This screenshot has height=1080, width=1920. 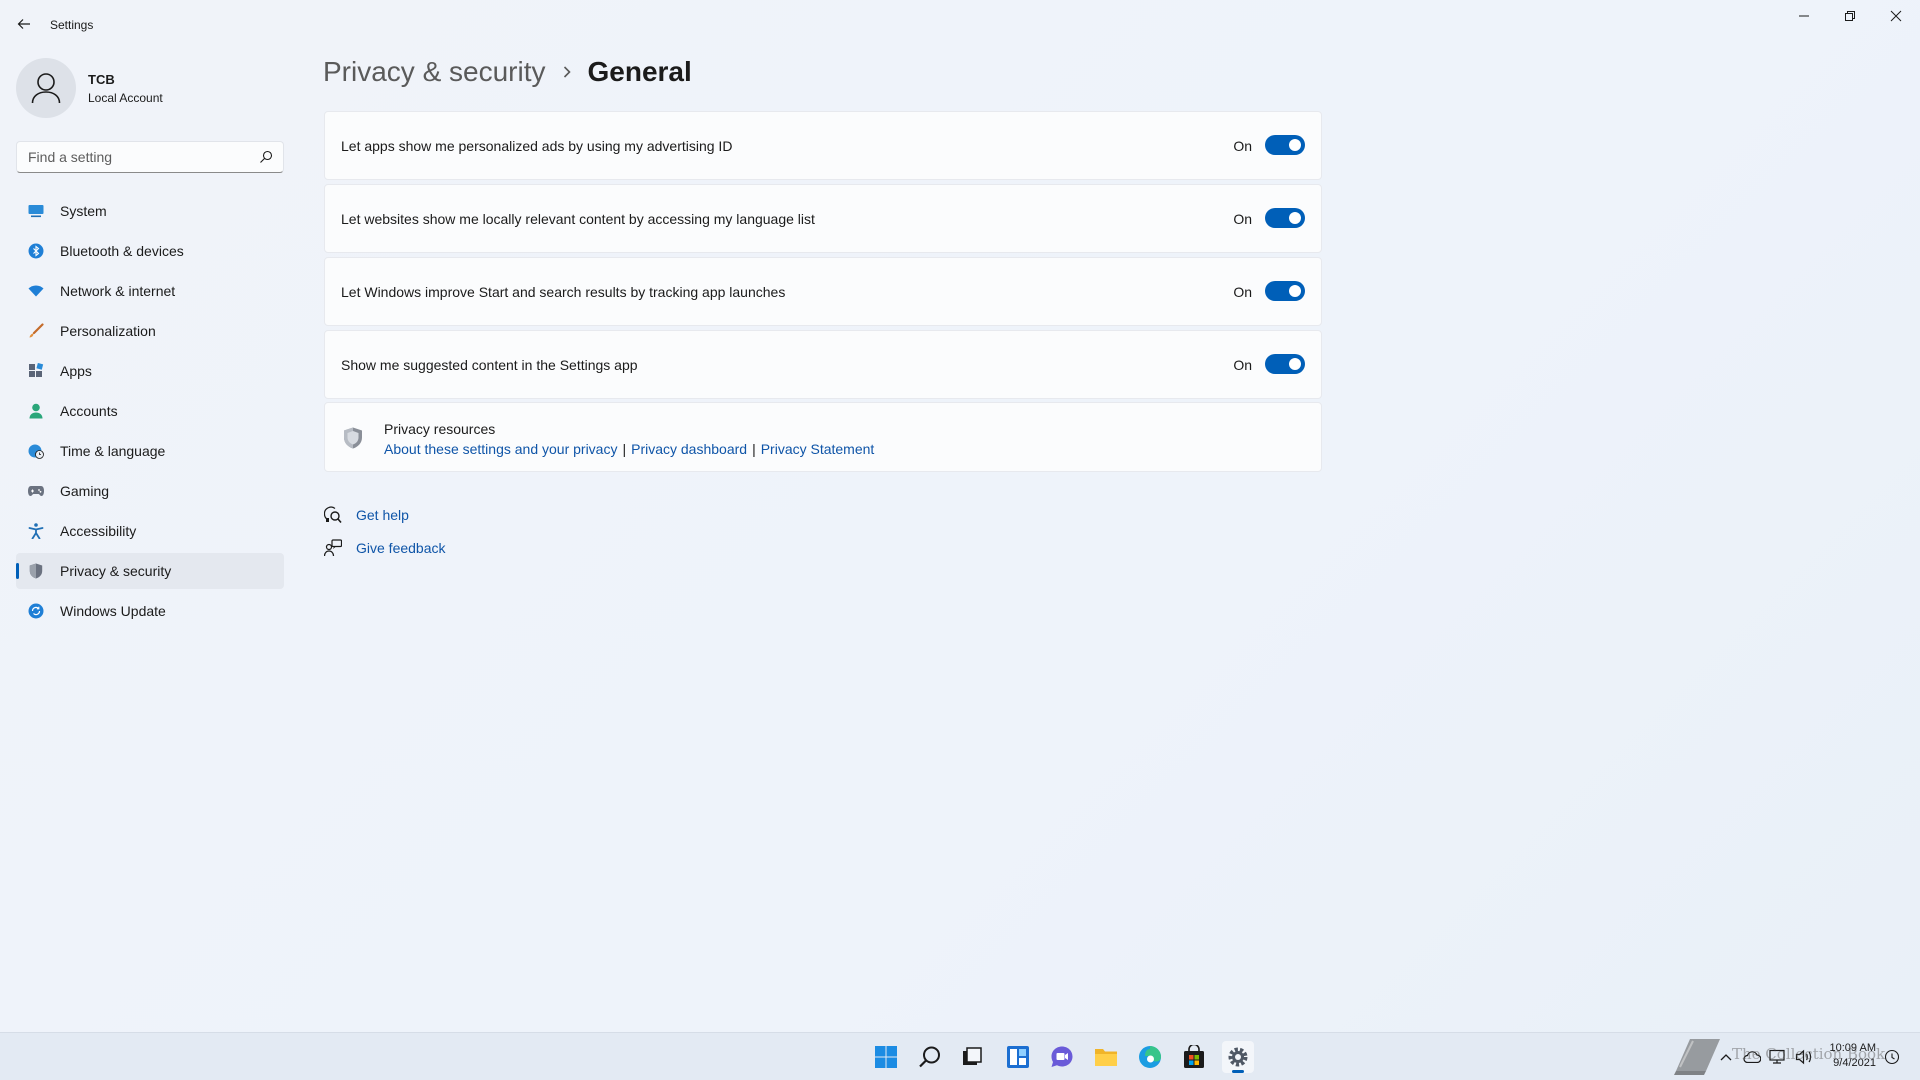 What do you see at coordinates (818, 449) in the screenshot?
I see `privacy-statement-link: Privacy Statement` at bounding box center [818, 449].